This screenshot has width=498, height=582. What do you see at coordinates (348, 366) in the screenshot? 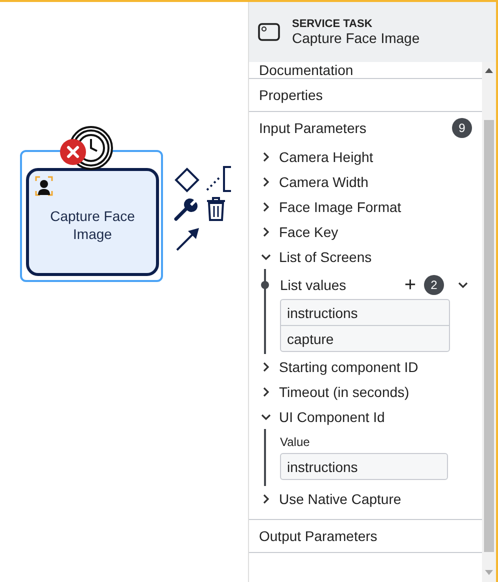
I see `parameter-label: Starting component ID` at bounding box center [348, 366].